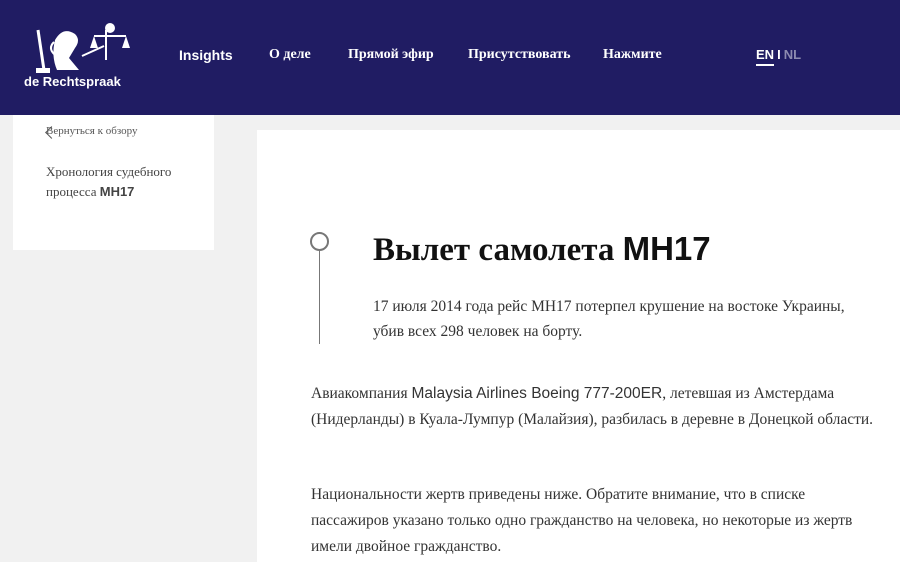 The height and width of the screenshot is (562, 900). What do you see at coordinates (83, 48) in the screenshot?
I see `justice-emblem-icon` at bounding box center [83, 48].